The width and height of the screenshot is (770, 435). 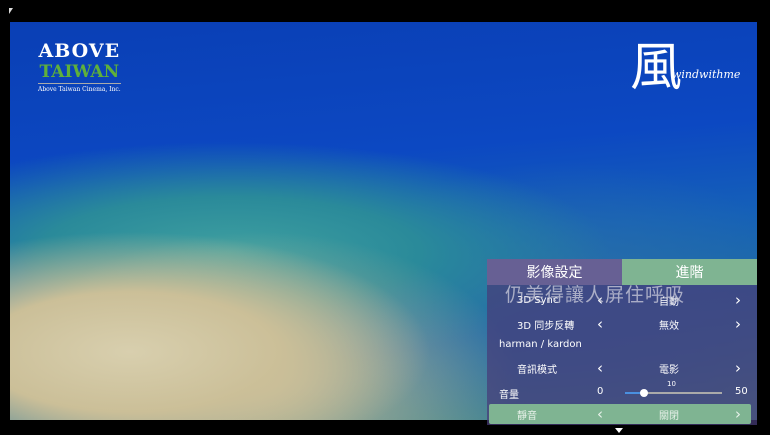 I want to click on above-taiwan-logo: ABOVE TAIWAN Above Taiwan Cinema, Inc., so click(x=79, y=66).